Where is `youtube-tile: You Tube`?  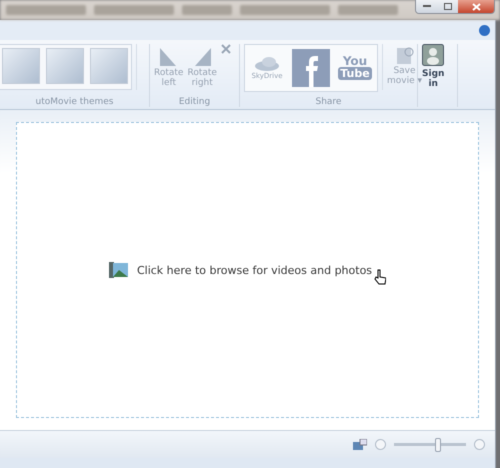
youtube-tile: You Tube is located at coordinates (355, 68).